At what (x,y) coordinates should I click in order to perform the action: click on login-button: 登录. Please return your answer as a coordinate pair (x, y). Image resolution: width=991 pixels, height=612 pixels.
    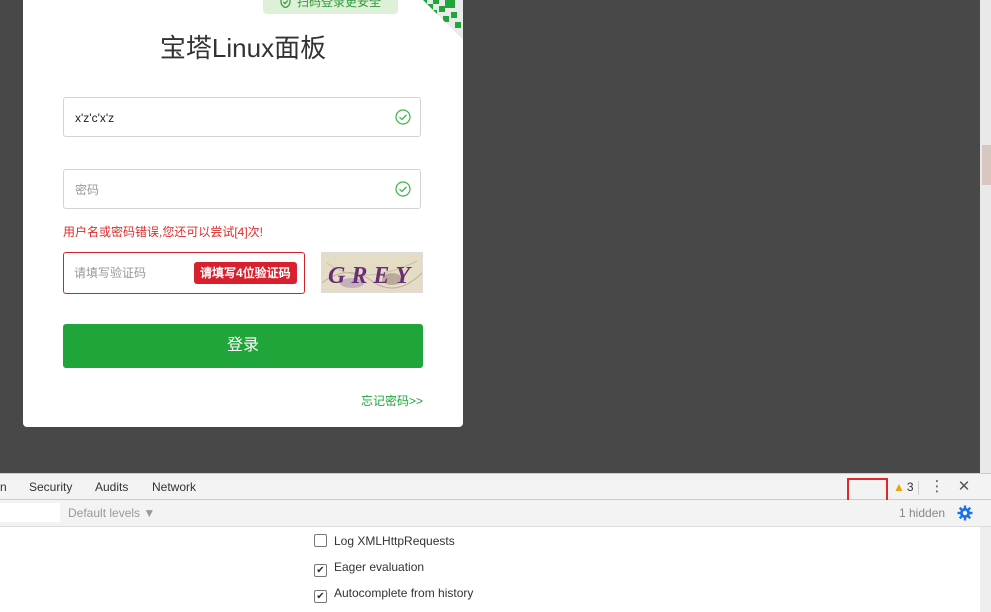
    Looking at the image, I should click on (243, 346).